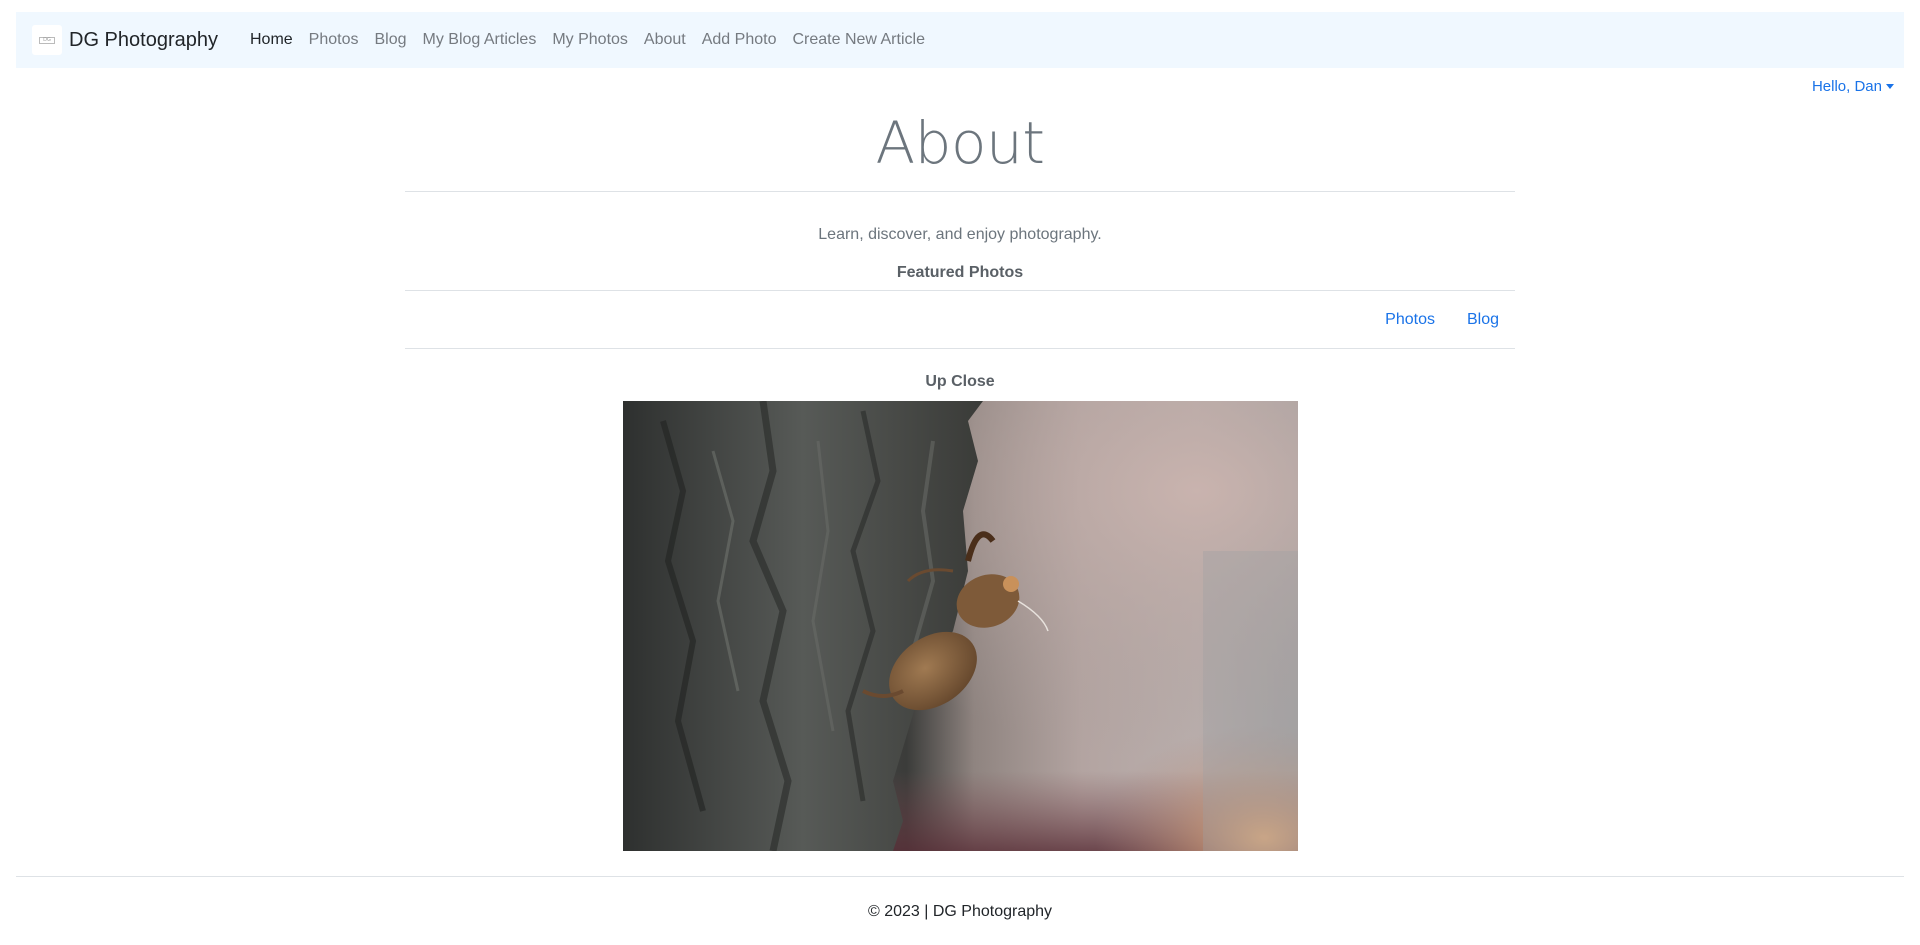  What do you see at coordinates (665, 40) in the screenshot?
I see `nav-link-about: About` at bounding box center [665, 40].